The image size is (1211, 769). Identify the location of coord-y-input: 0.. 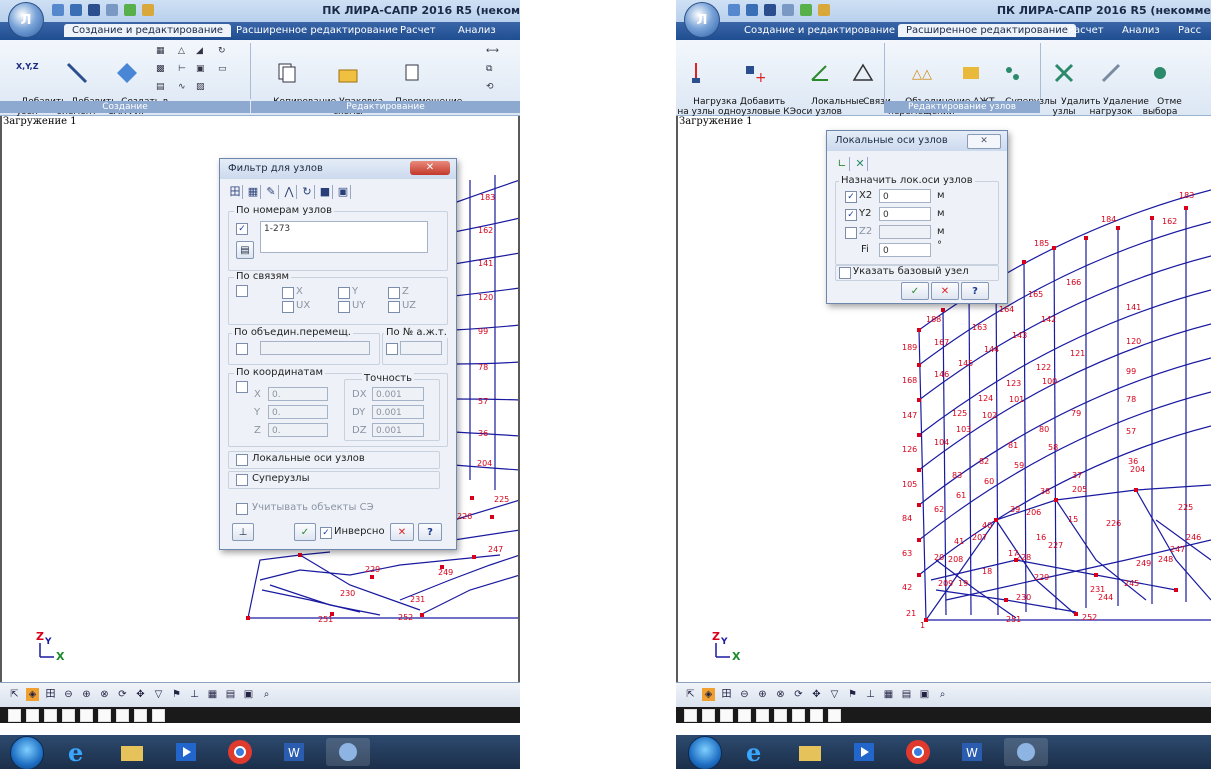
(298, 412).